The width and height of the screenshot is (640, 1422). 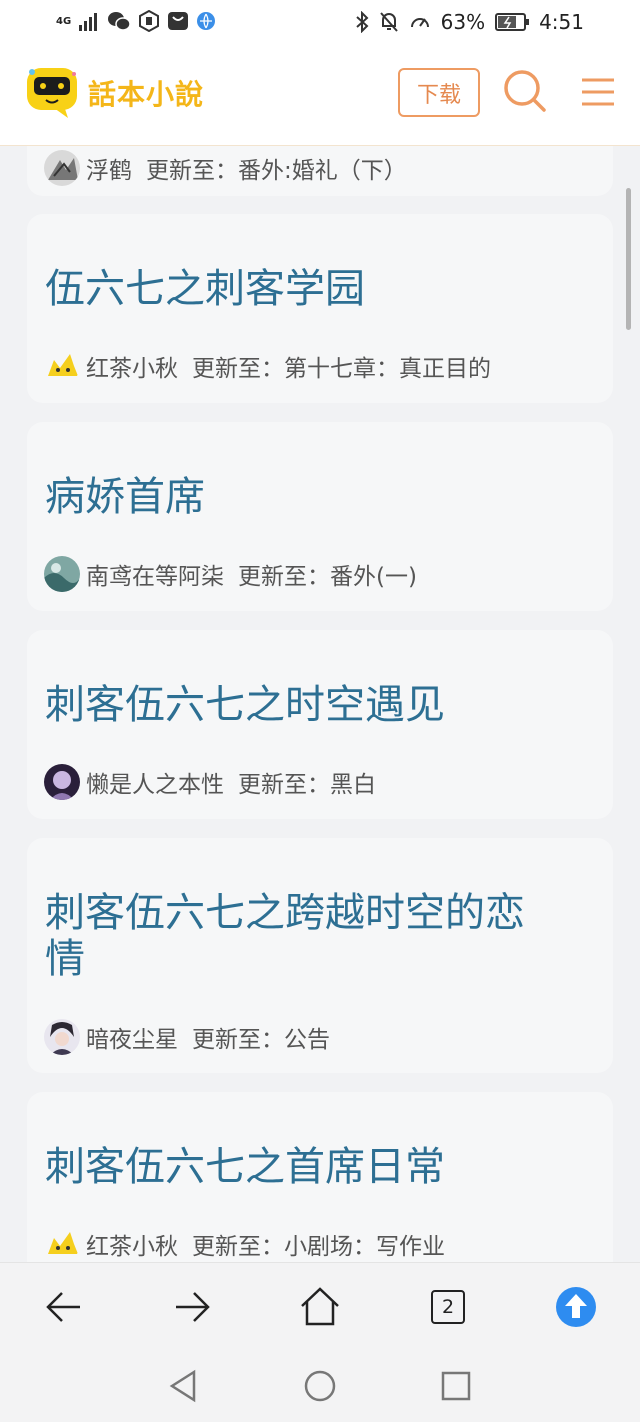 I want to click on logo-mascot-icon, so click(x=52, y=93).